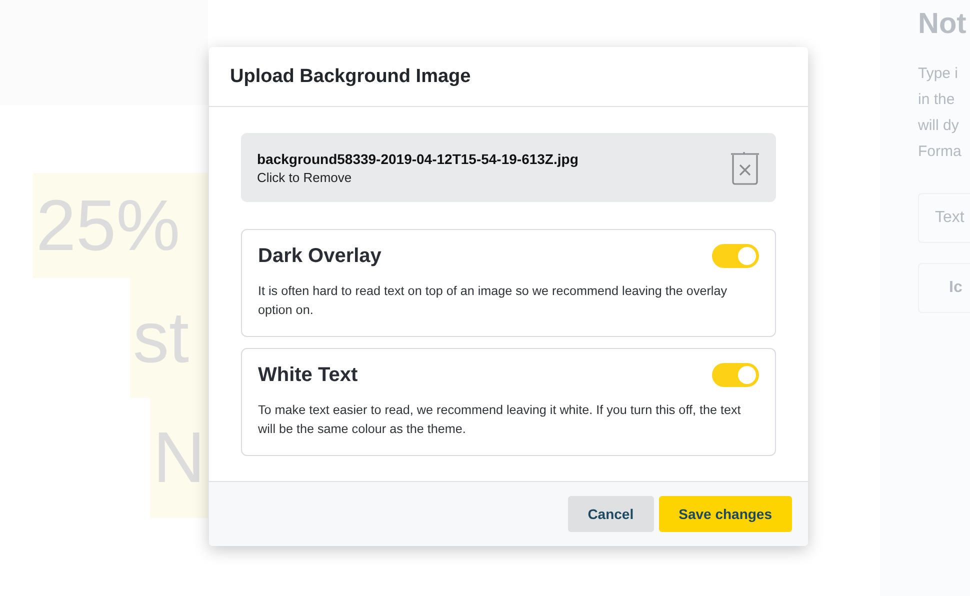 Image resolution: width=970 pixels, height=596 pixels. Describe the element at coordinates (725, 514) in the screenshot. I see `save-button: Save changes` at that location.